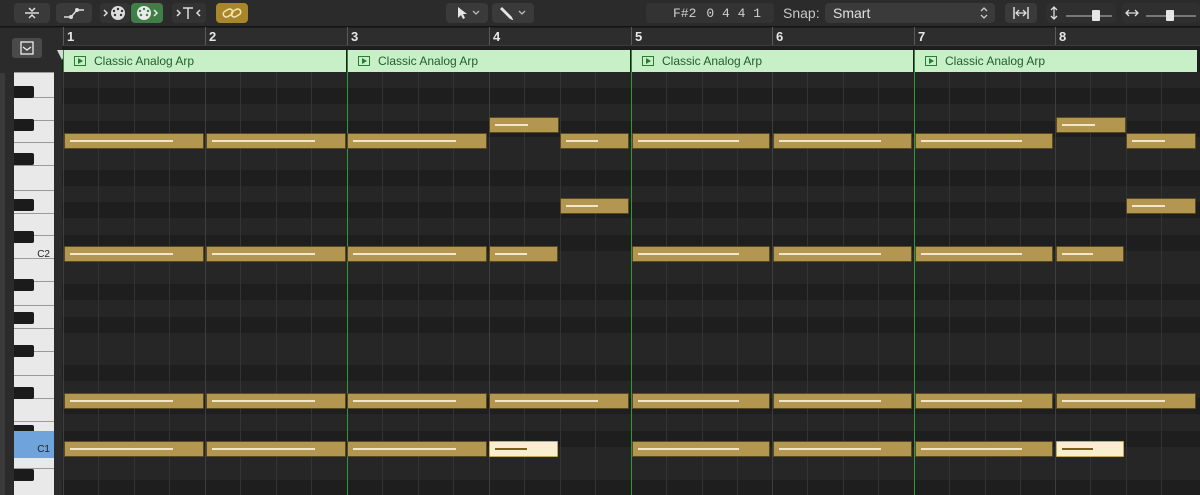  Describe the element at coordinates (639, 36) in the screenshot. I see `ruler-bar-number: 5` at that location.